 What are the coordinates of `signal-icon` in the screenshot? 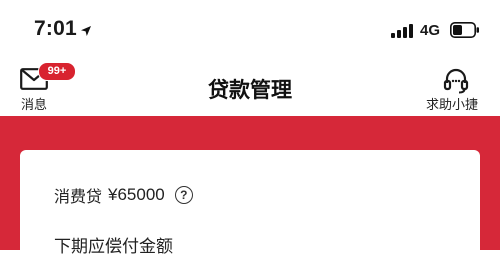 It's located at (402, 32).